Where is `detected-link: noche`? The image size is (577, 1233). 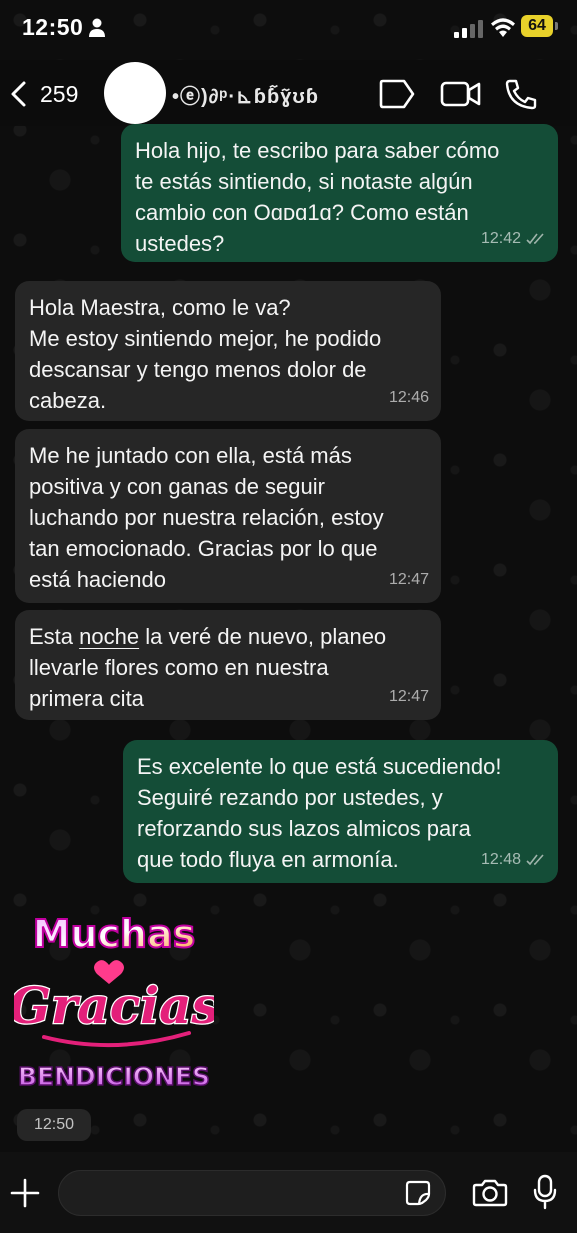 detected-link: noche is located at coordinates (109, 636).